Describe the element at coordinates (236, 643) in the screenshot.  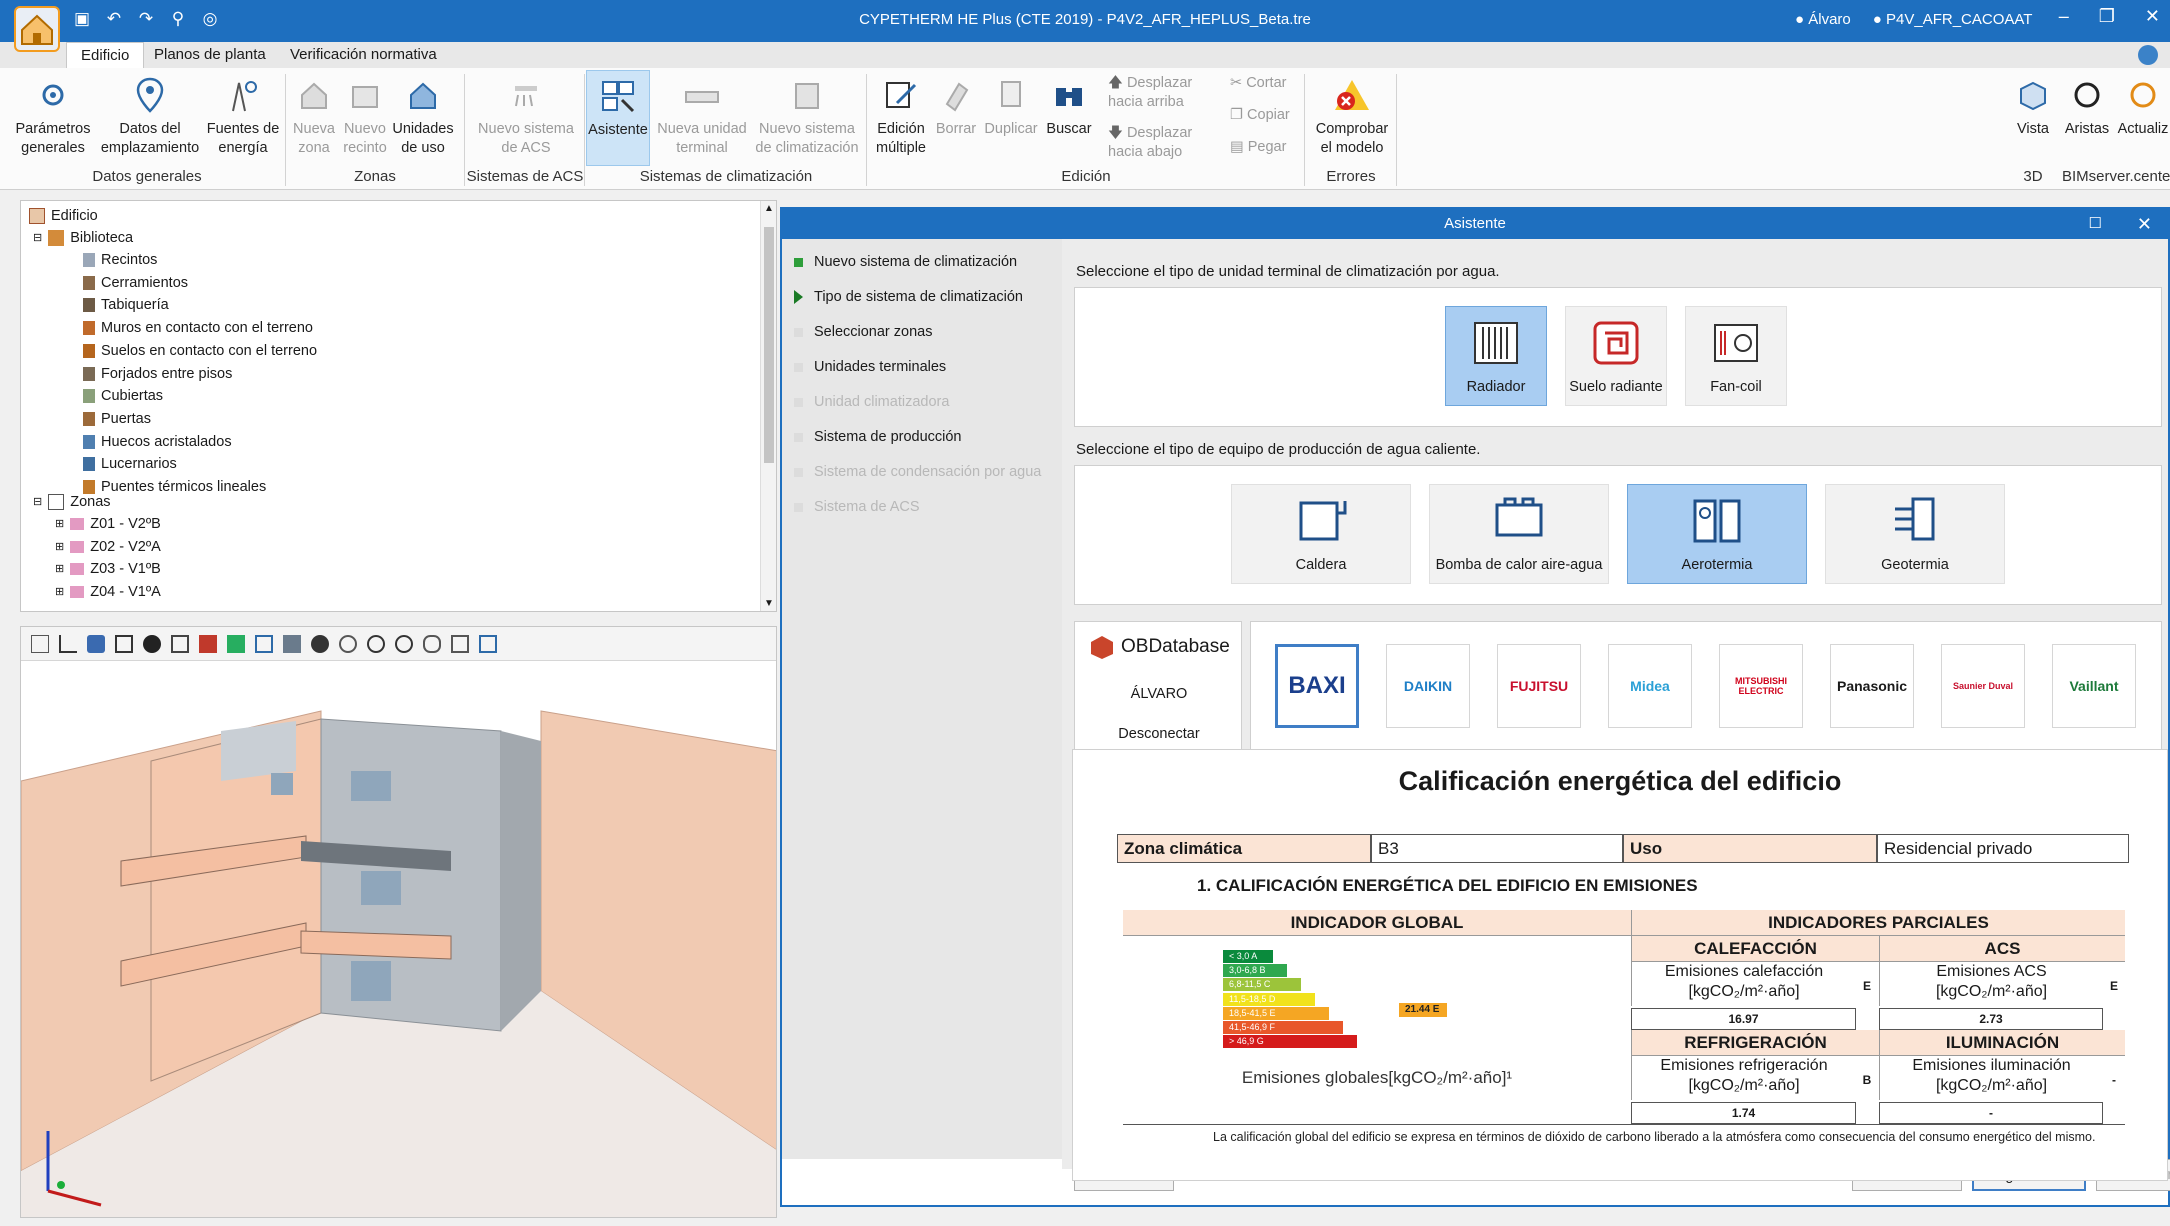
I see `plan-icon` at that location.